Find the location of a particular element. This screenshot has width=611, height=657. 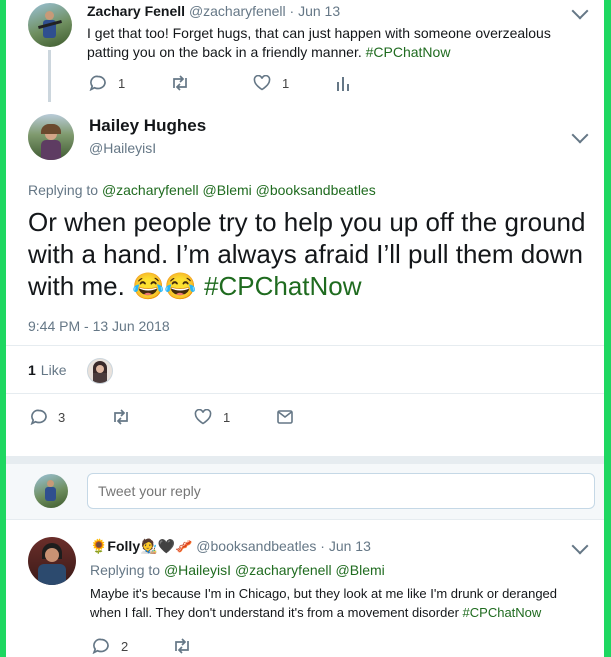

reply-input is located at coordinates (341, 491).